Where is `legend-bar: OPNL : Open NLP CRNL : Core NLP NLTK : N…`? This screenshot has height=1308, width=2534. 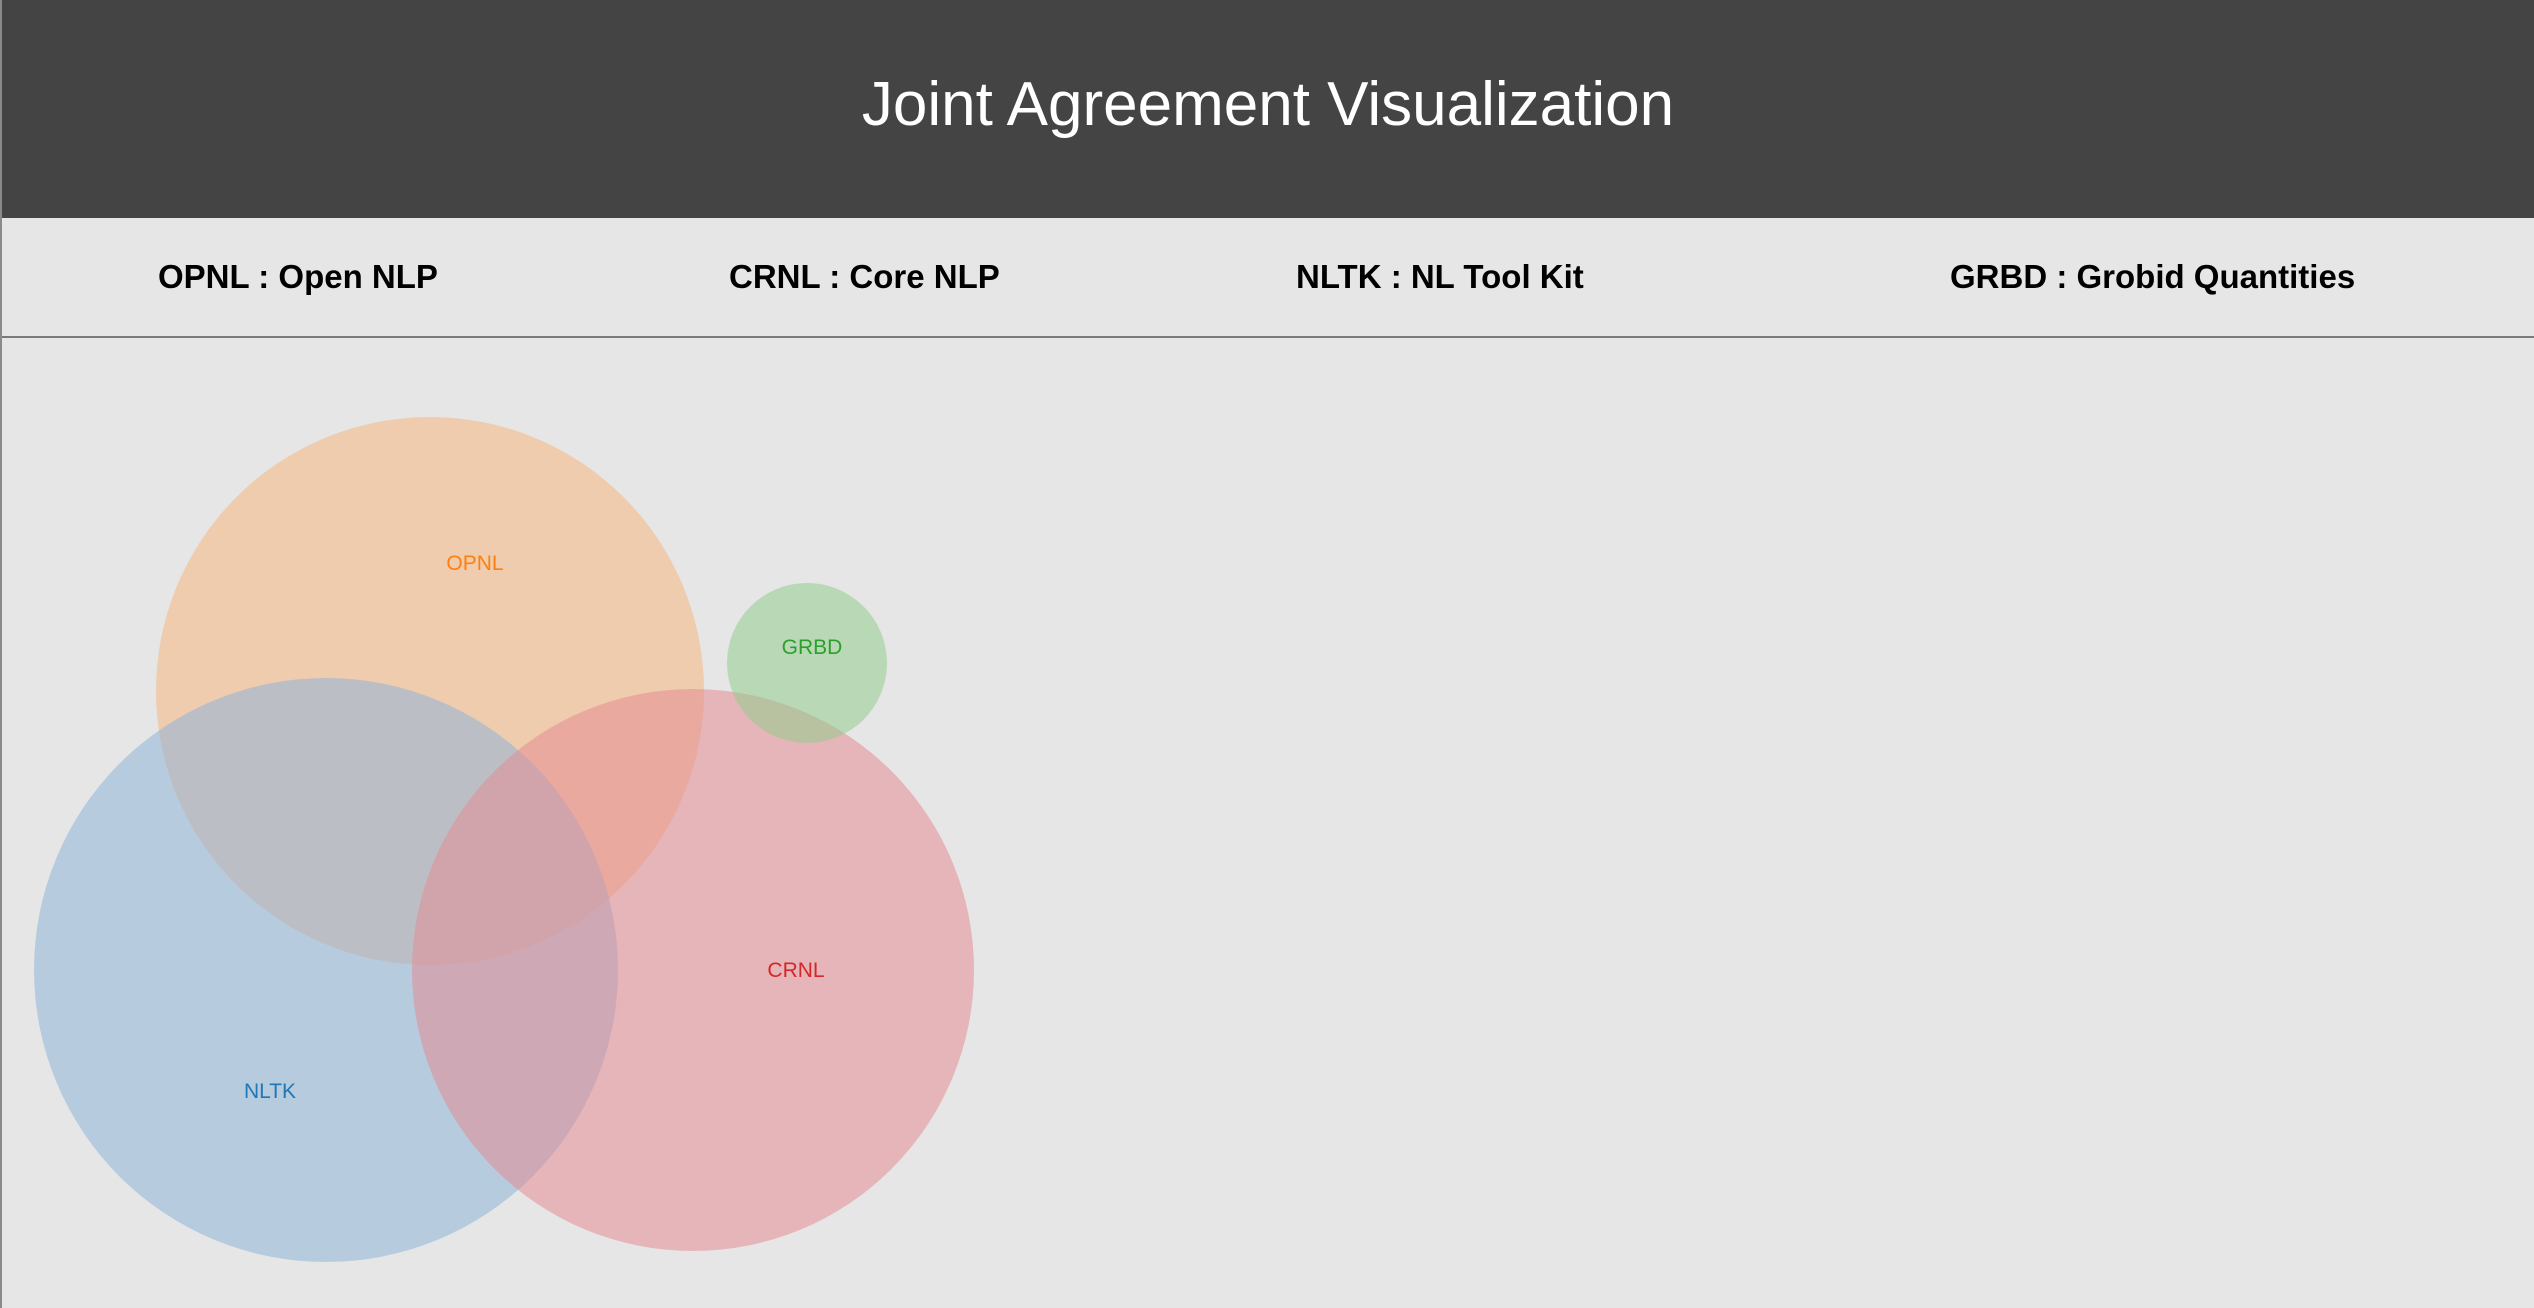 legend-bar: OPNL : Open NLP CRNL : Core NLP NLTK : N… is located at coordinates (1268, 278).